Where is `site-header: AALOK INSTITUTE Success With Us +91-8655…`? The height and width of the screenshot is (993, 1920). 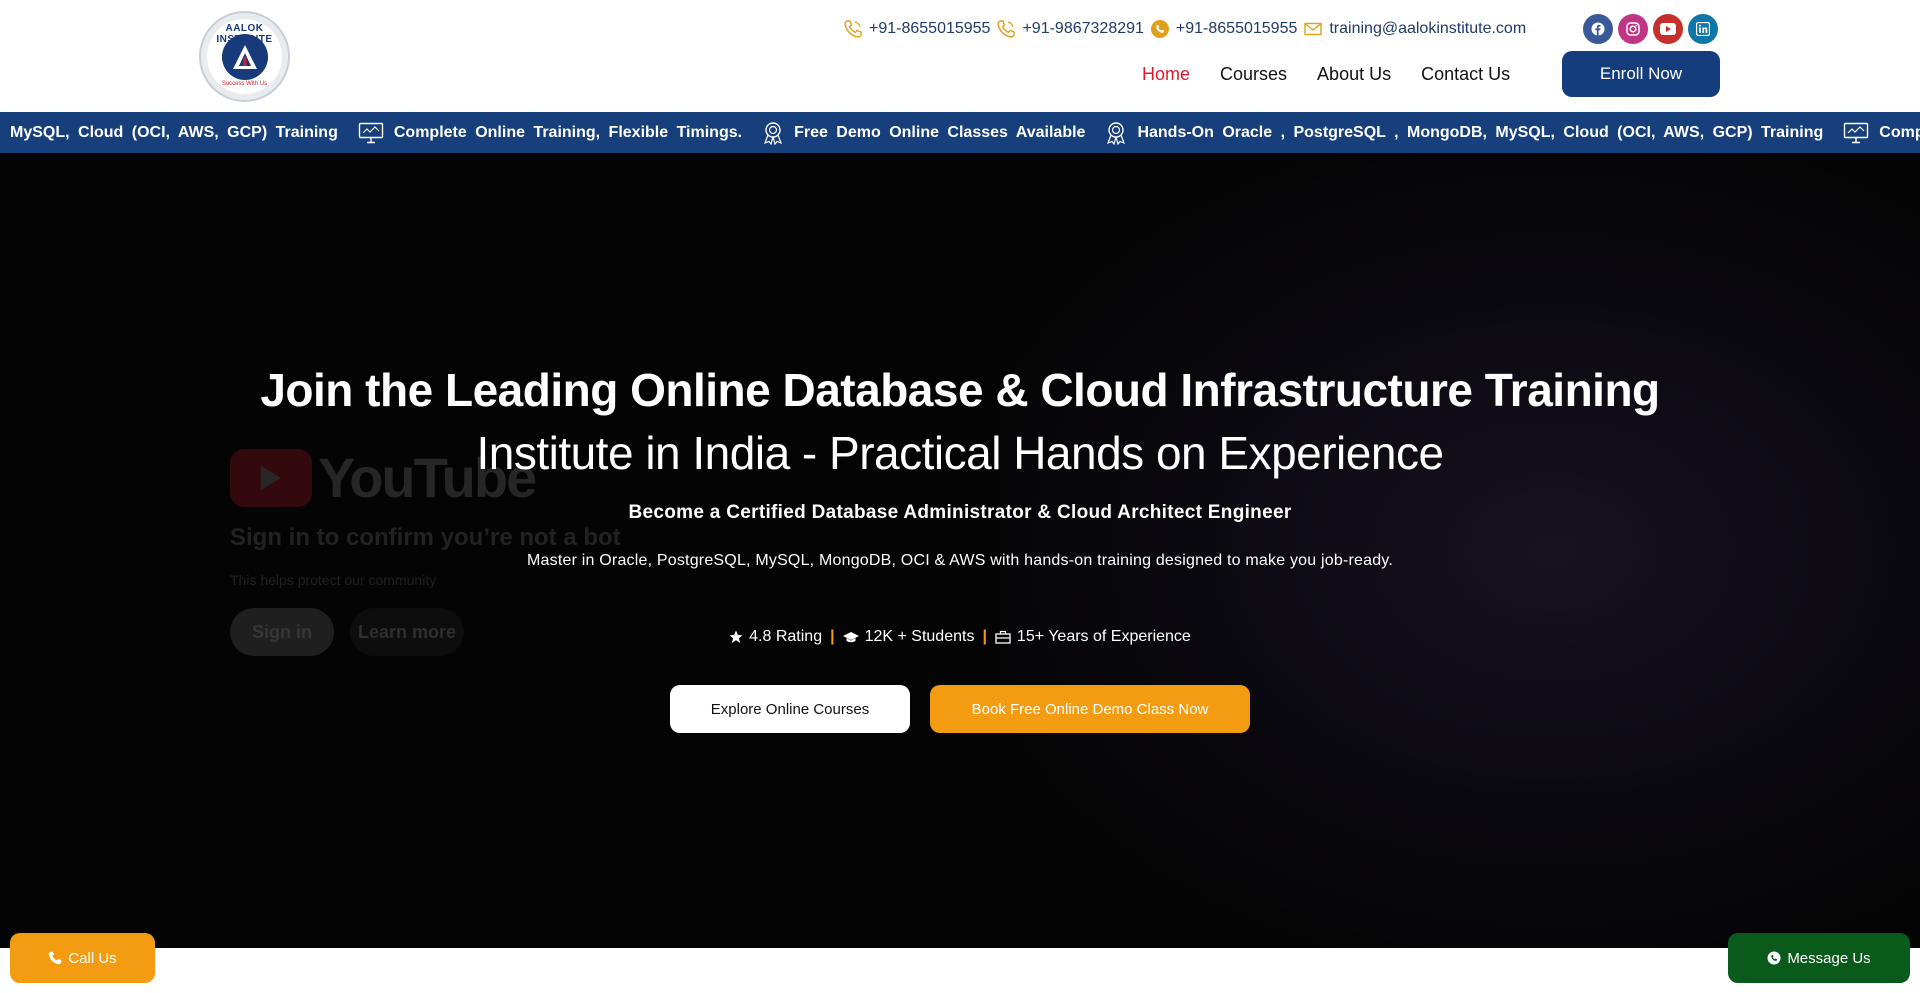
site-header: AALOK INSTITUTE Success With Us +91-8655… is located at coordinates (960, 56).